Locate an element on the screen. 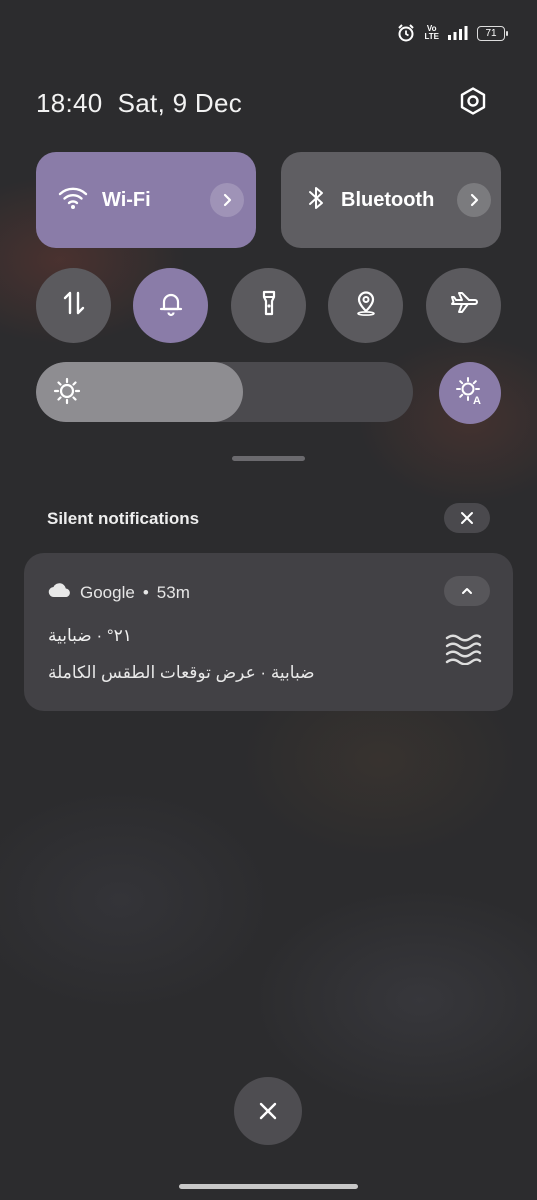 This screenshot has height=1200, width=537. data-arrows-icon is located at coordinates (74, 305).